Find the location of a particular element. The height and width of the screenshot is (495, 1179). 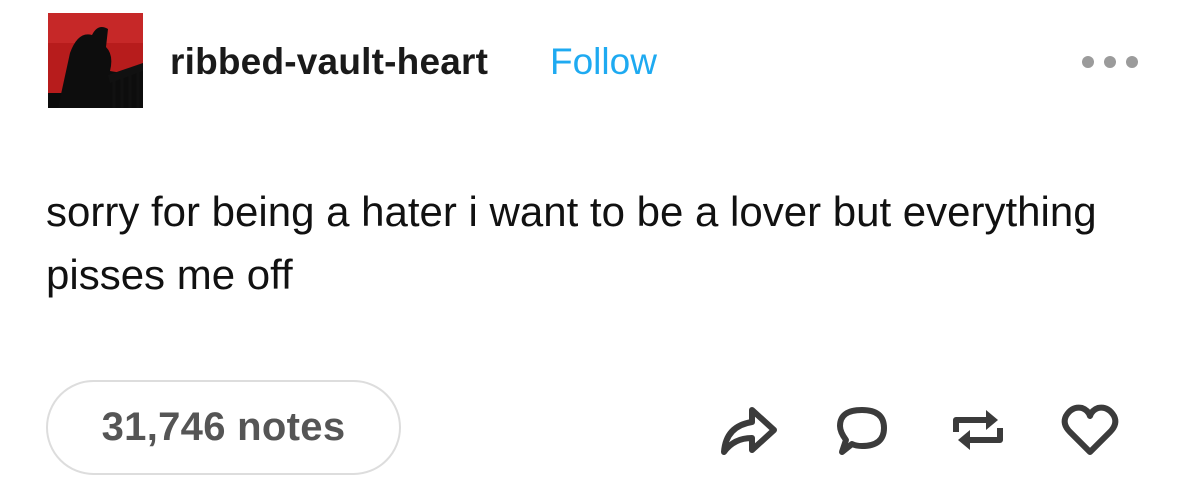

more-options-icon is located at coordinates (1110, 62).